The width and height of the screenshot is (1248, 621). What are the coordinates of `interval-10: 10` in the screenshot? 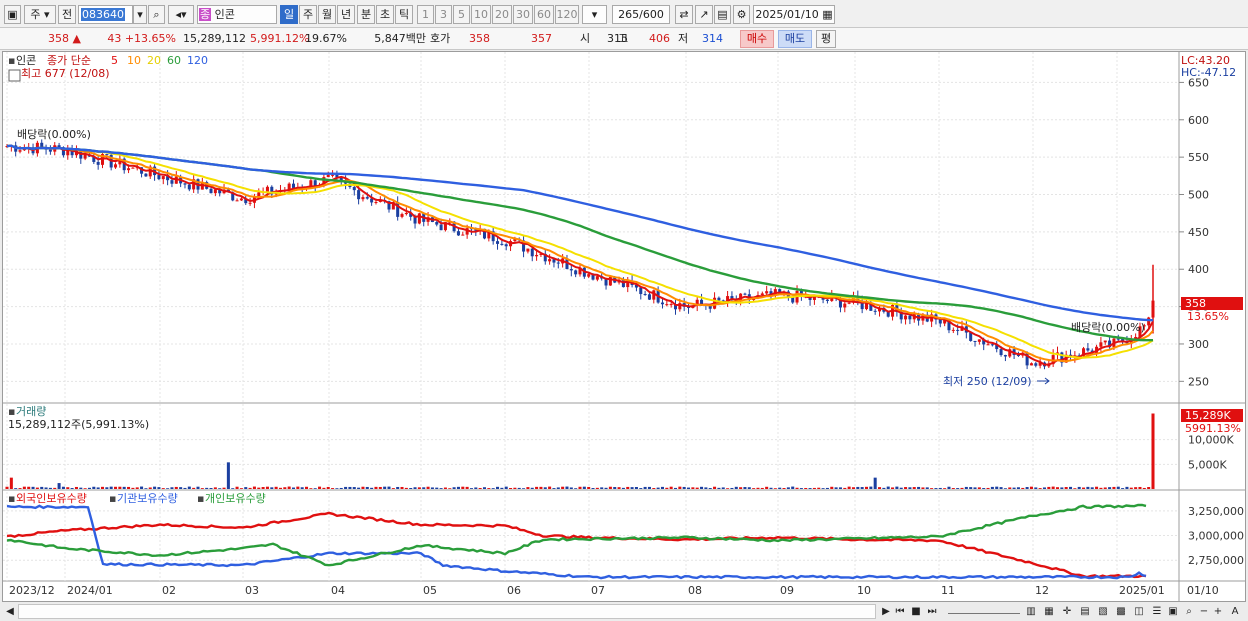 It's located at (481, 14).